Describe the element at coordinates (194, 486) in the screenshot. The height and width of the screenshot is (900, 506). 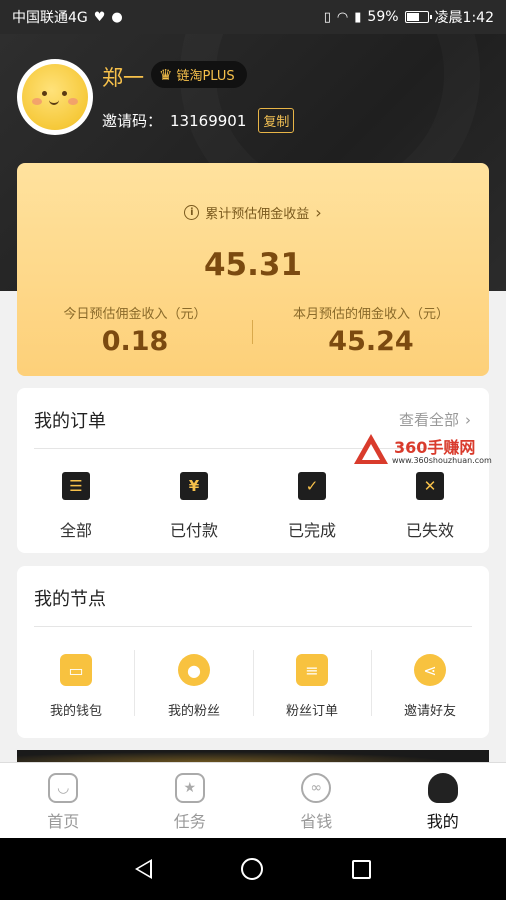
I see `yen-paid-icon: ¥` at that location.